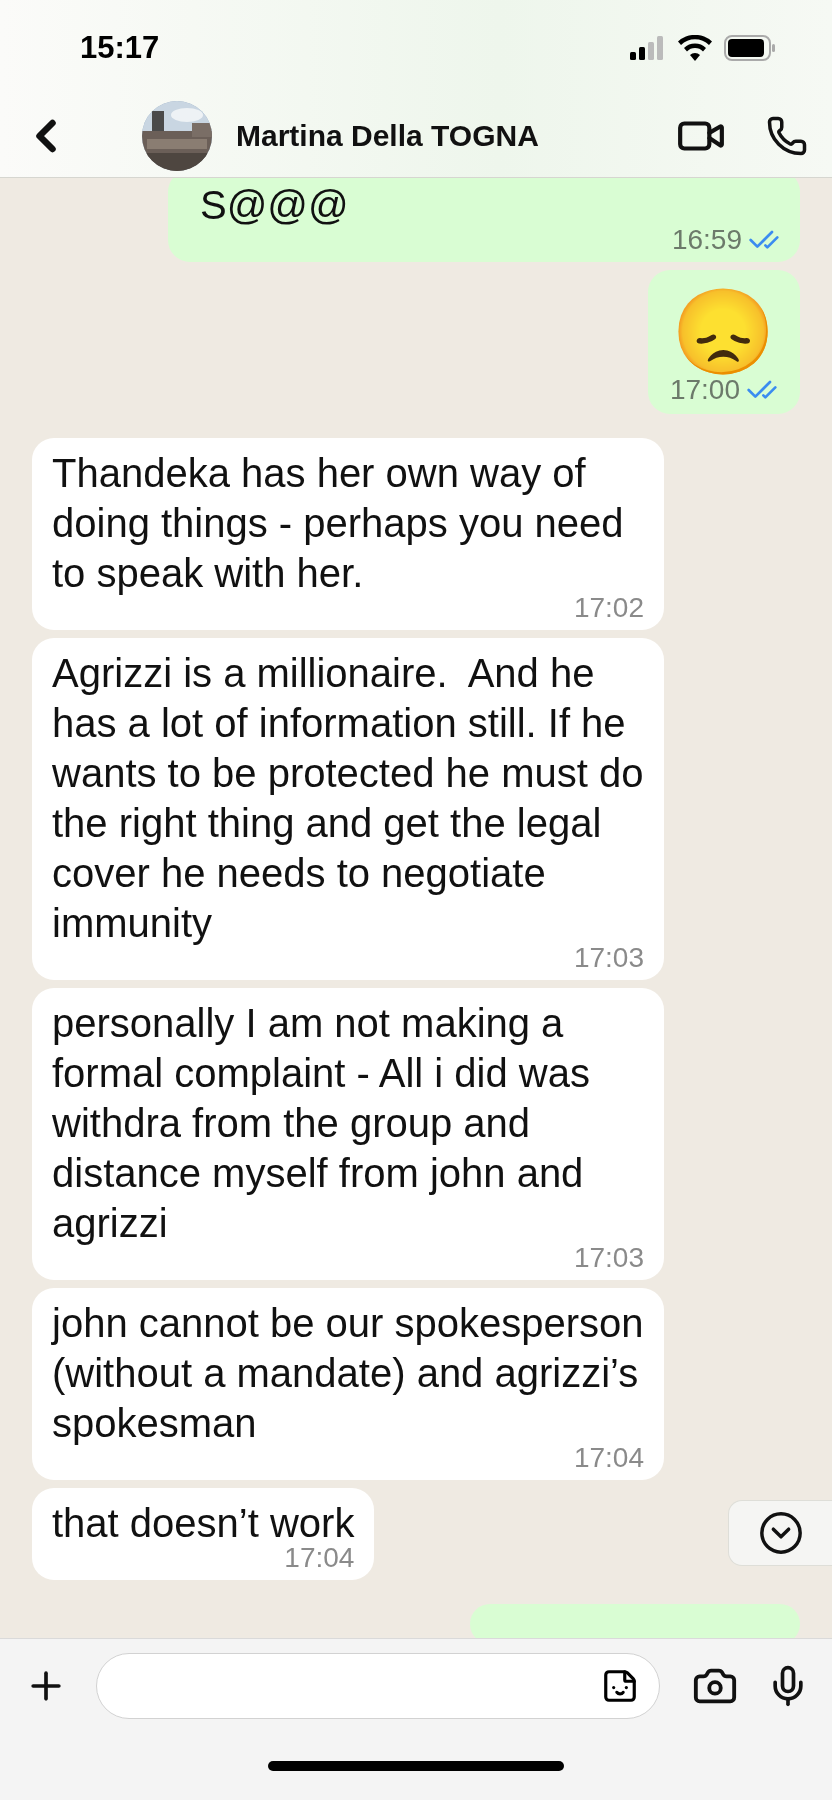 This screenshot has width=832, height=1800. What do you see at coordinates (706, 240) in the screenshot?
I see `message-time: 16:59` at bounding box center [706, 240].